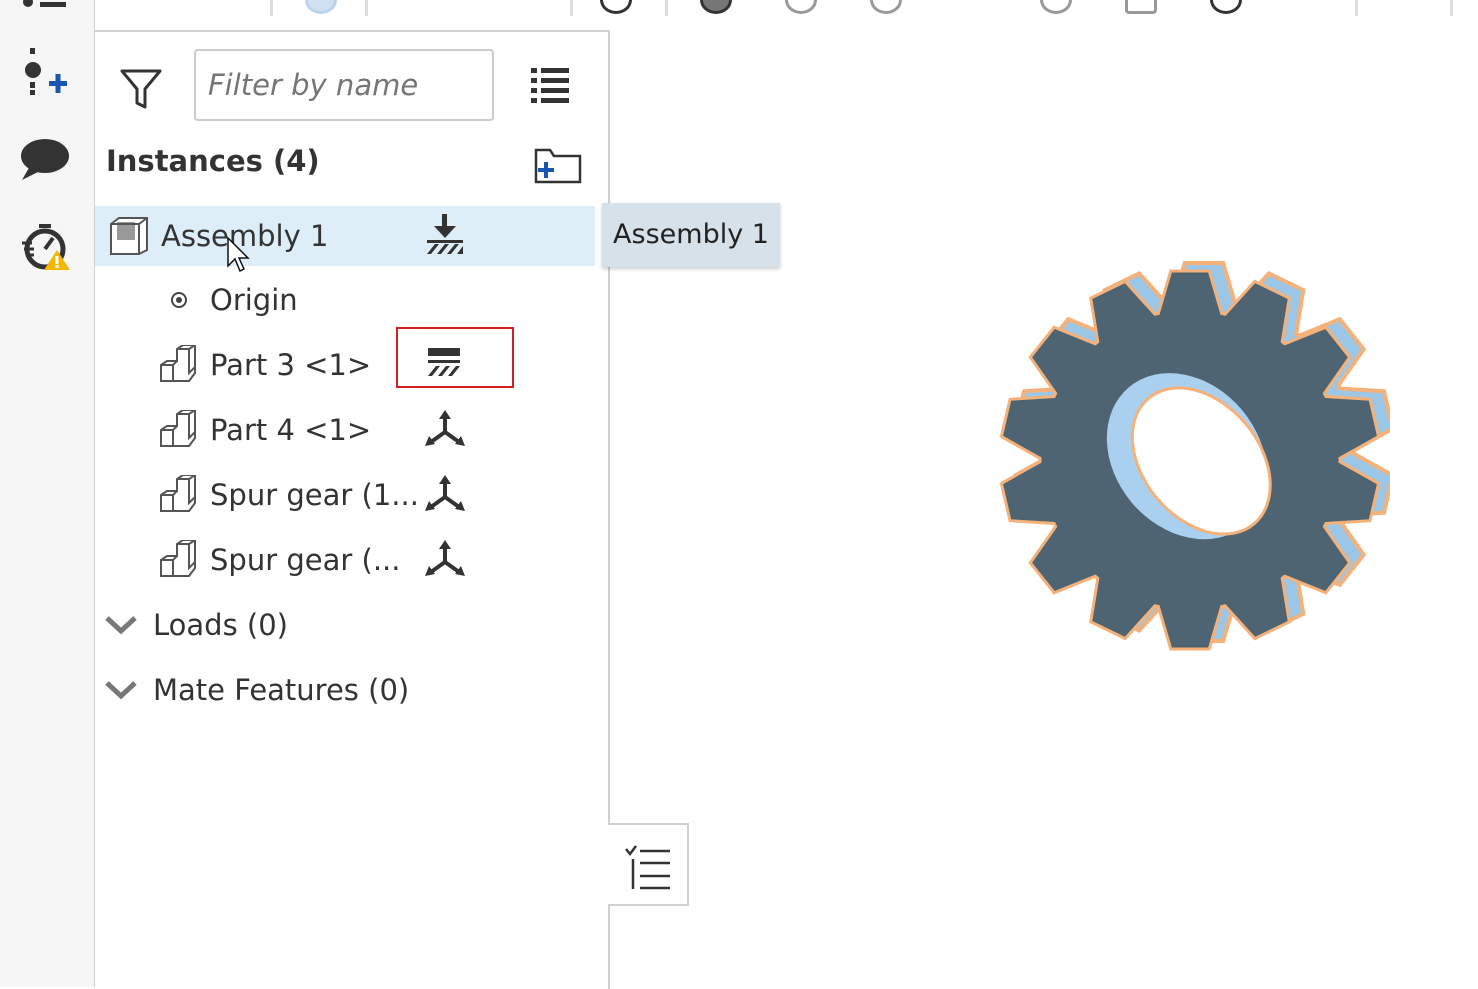 The width and height of the screenshot is (1478, 989). I want to click on instance-label: Part 3 <1>, so click(291, 365).